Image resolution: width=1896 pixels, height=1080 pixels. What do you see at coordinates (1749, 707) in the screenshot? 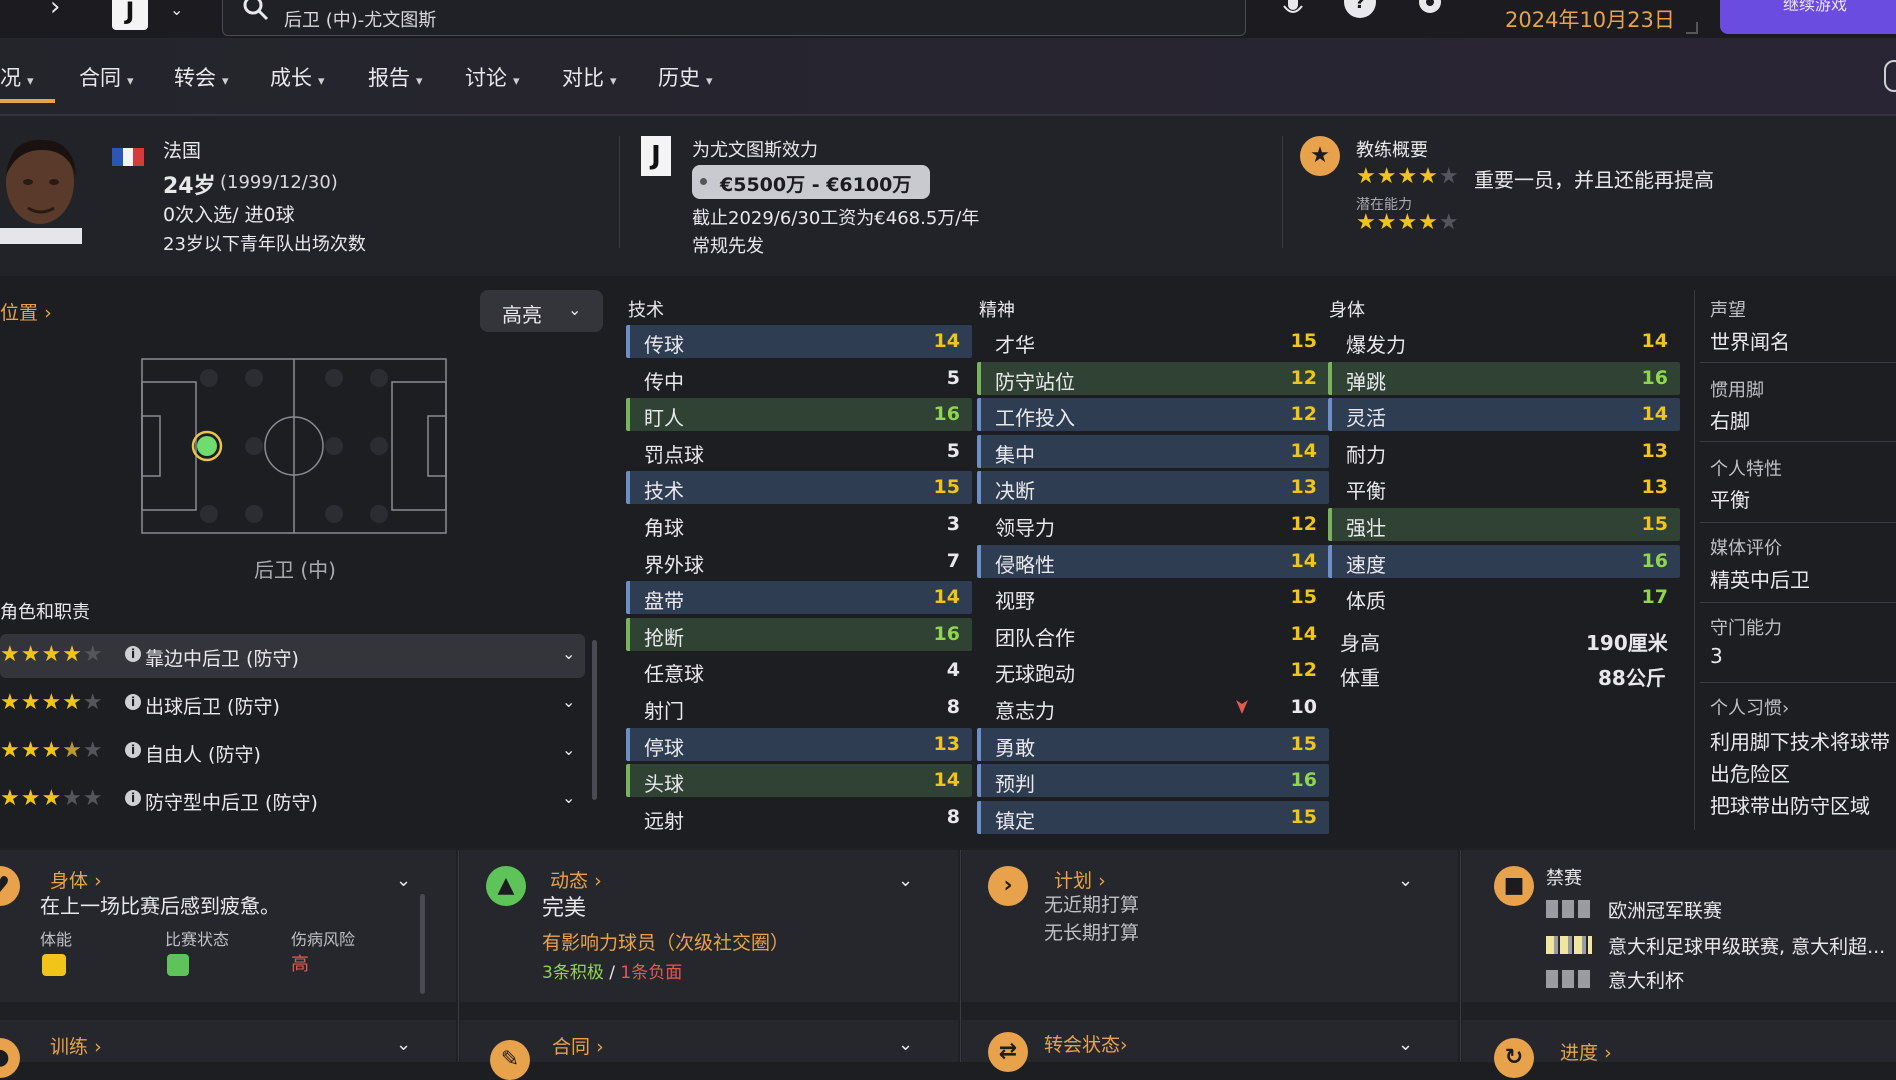
I see `habits-link: 个人习惯›` at bounding box center [1749, 707].